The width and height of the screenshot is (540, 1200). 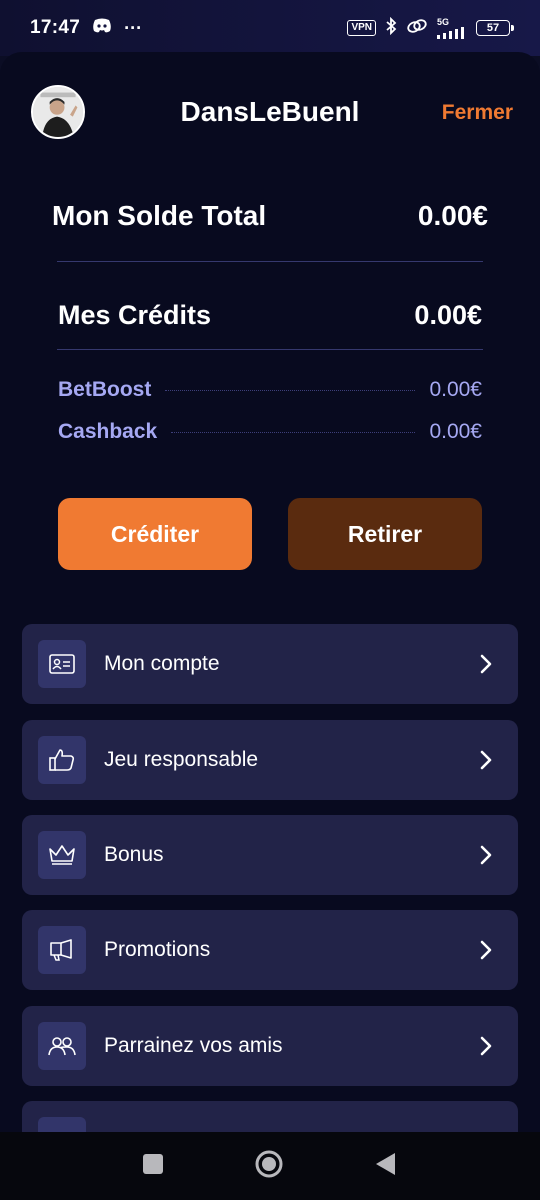 I want to click on betboost-row: BetBoost 0.00€, so click(x=270, y=390).